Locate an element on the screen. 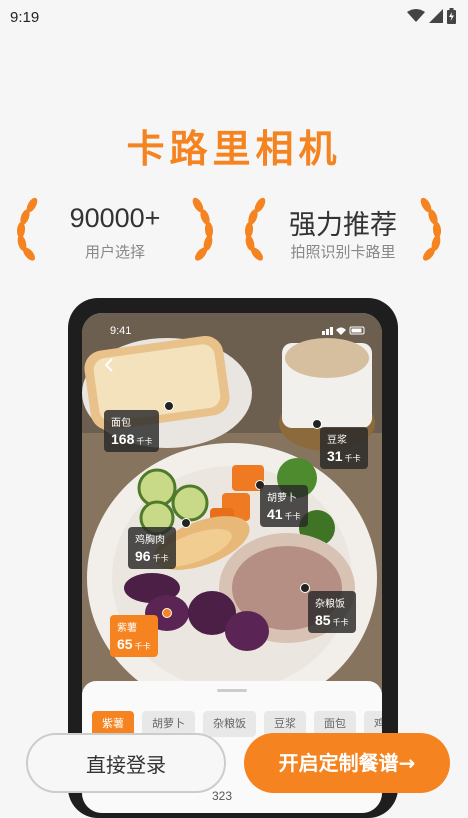 The image size is (468, 818). food-tag-soymilk: 豆浆 31 千卡 is located at coordinates (344, 448).